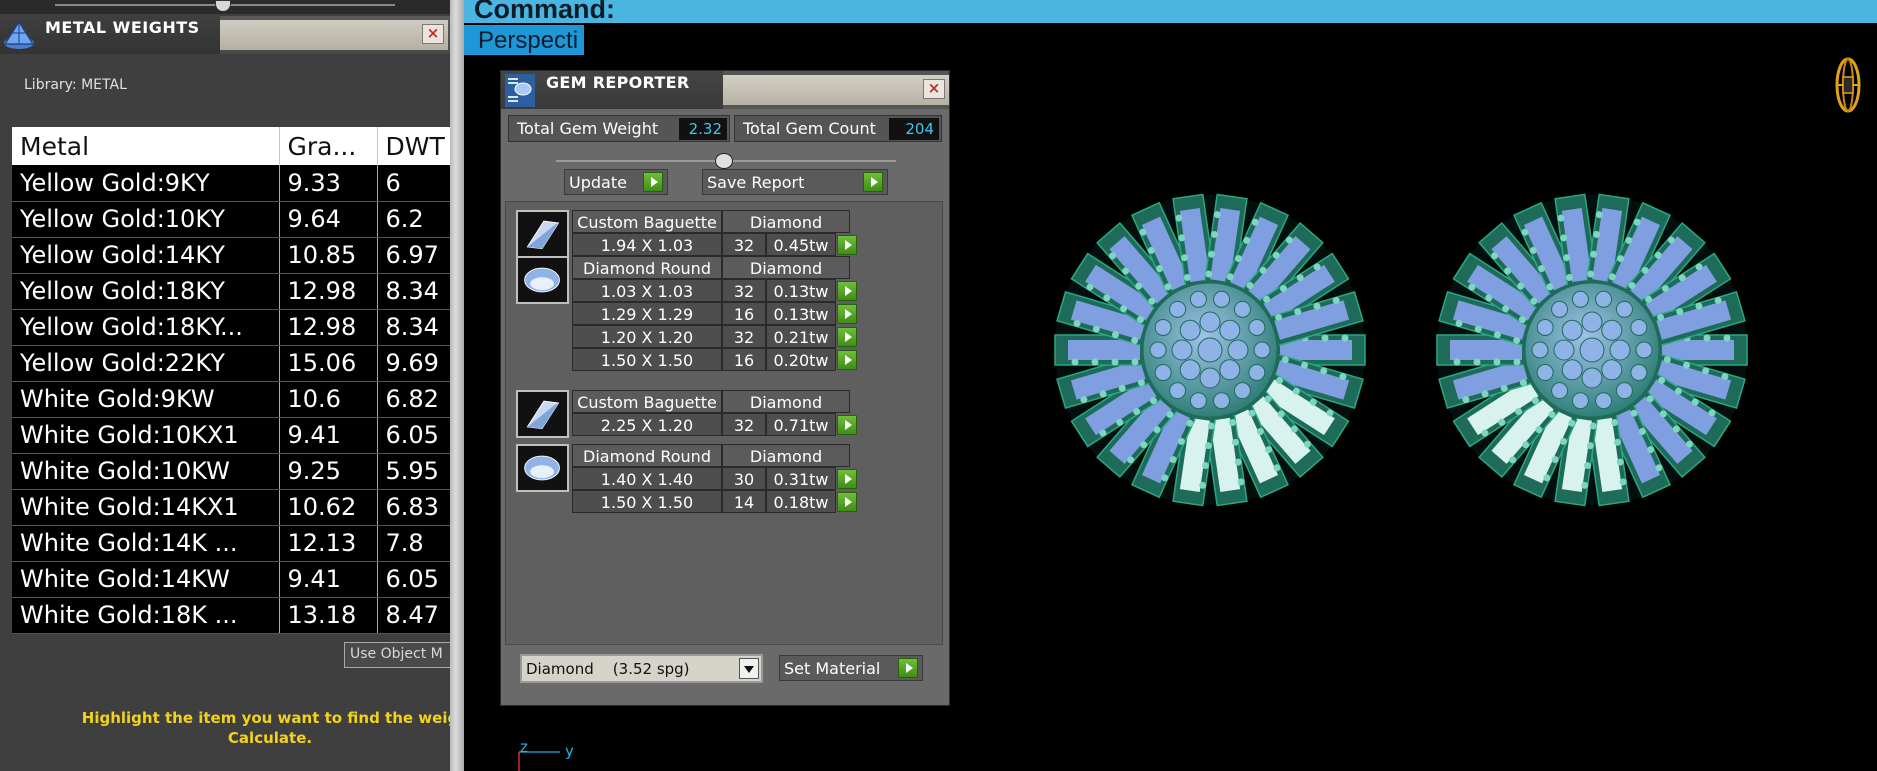  Describe the element at coordinates (809, 128) in the screenshot. I see `total-gem-count-label: Total Gem Count` at that location.